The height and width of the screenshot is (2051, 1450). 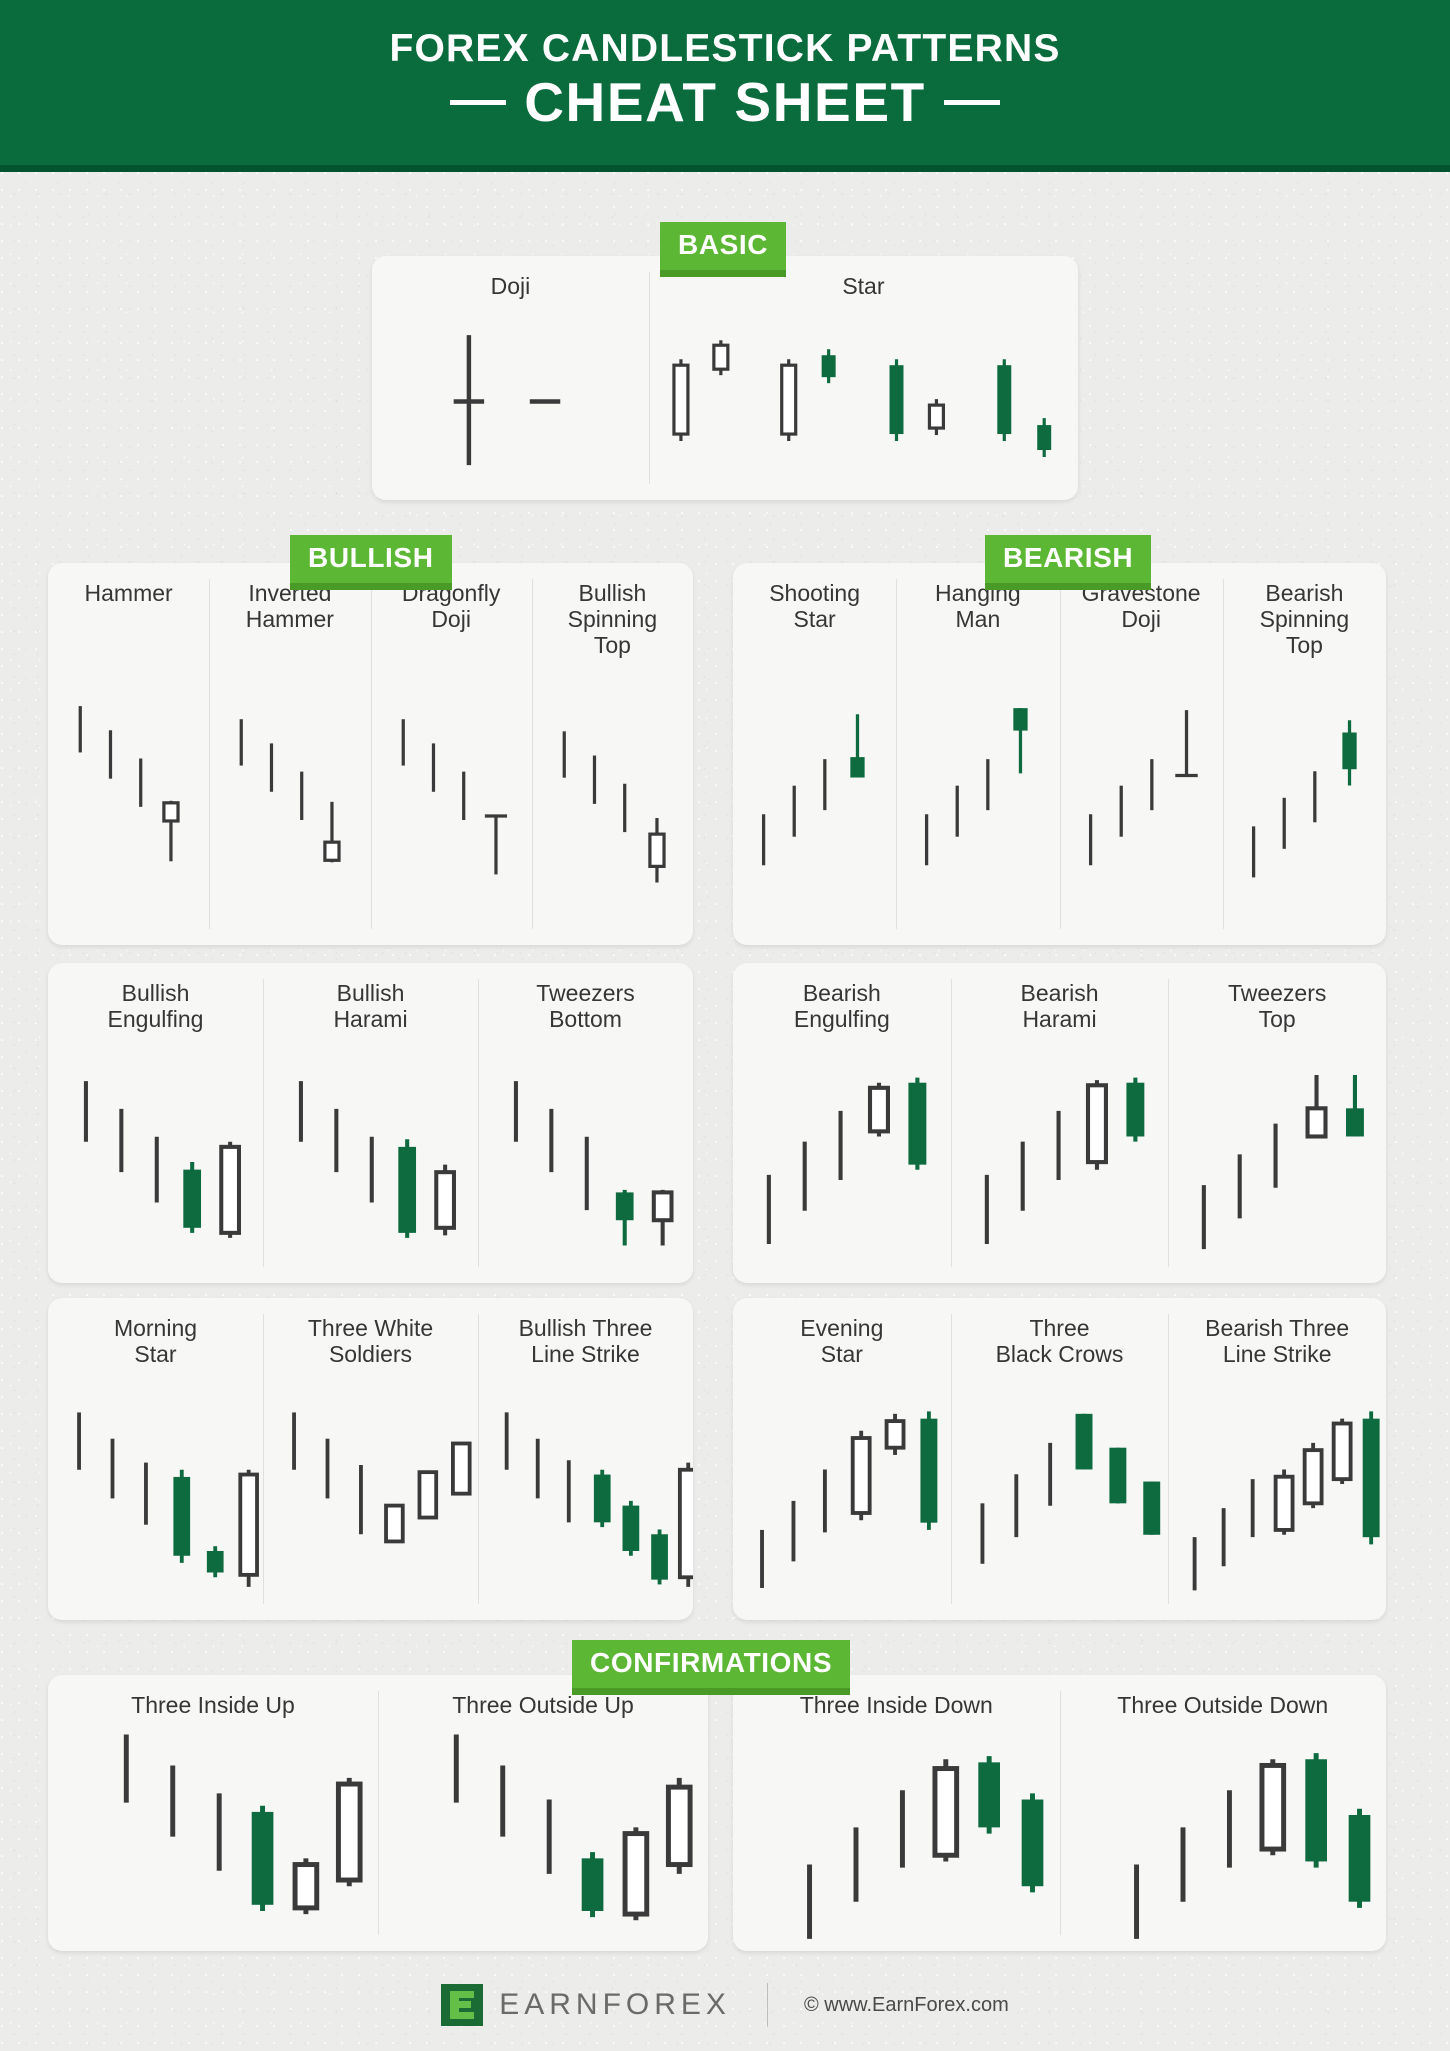 I want to click on pattern-label: Three Inside Down, so click(x=896, y=1705).